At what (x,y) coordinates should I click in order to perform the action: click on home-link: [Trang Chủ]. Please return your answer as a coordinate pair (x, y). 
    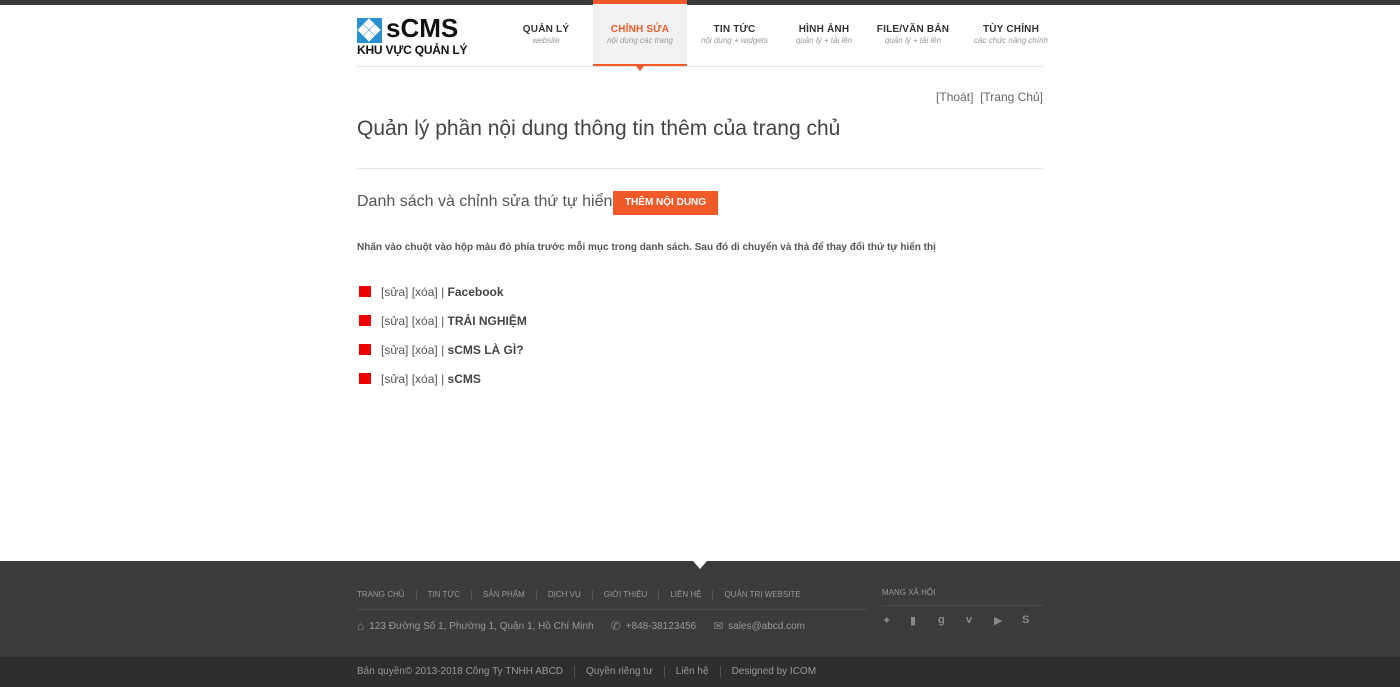
    Looking at the image, I should click on (1011, 97).